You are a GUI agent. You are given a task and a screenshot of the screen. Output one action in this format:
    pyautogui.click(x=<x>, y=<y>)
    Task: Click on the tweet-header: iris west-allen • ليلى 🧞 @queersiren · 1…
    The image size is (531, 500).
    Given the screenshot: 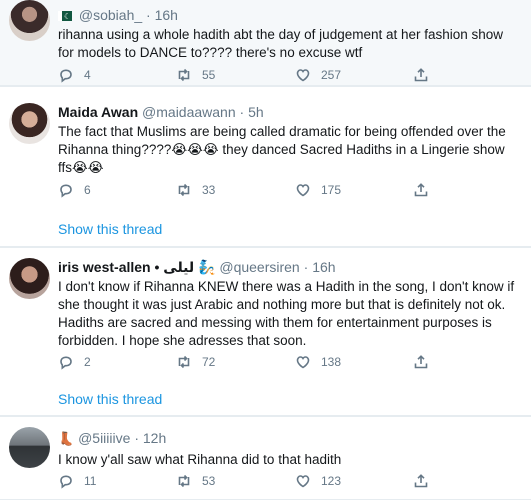 What is the action you would take?
    pyautogui.click(x=288, y=267)
    